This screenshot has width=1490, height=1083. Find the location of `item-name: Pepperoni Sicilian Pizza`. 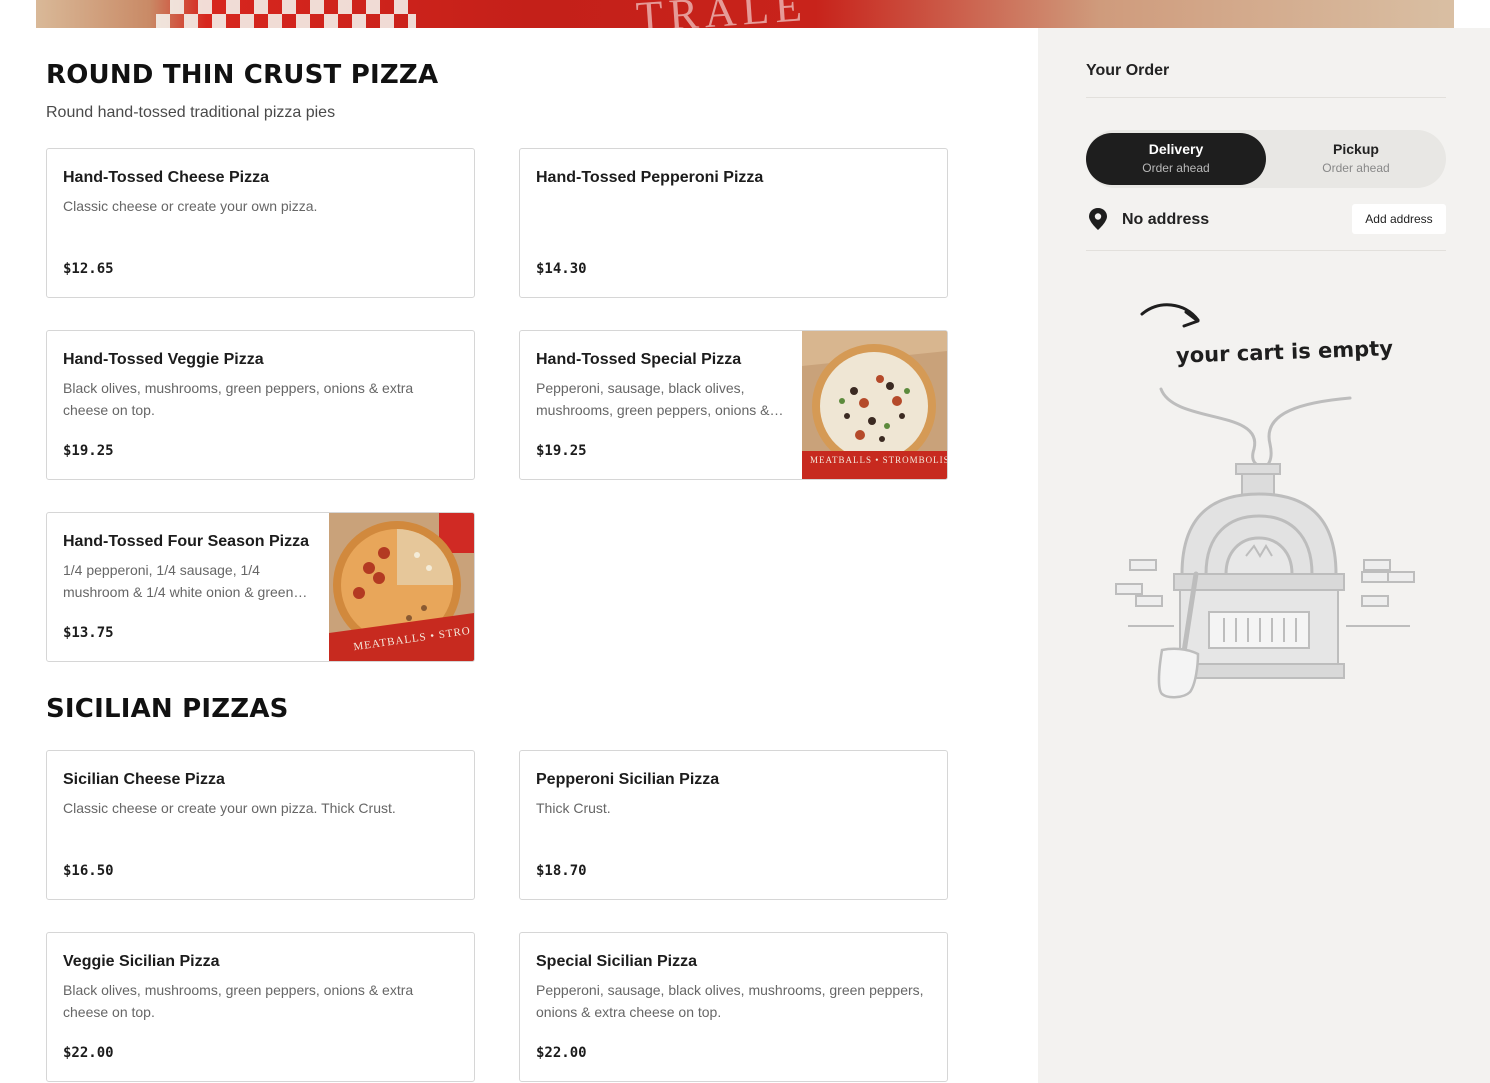

item-name: Pepperoni Sicilian Pizza is located at coordinates (628, 779).